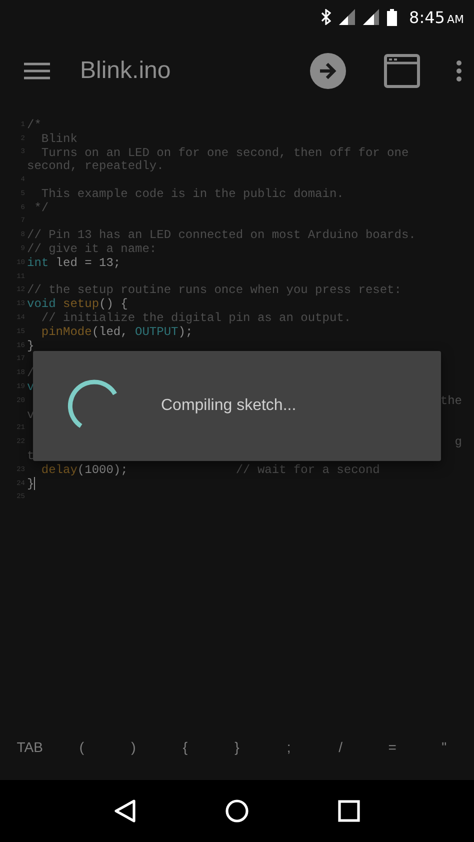 The image size is (474, 842). Describe the element at coordinates (455, 19) in the screenshot. I see `clock-meridiem: AM` at that location.